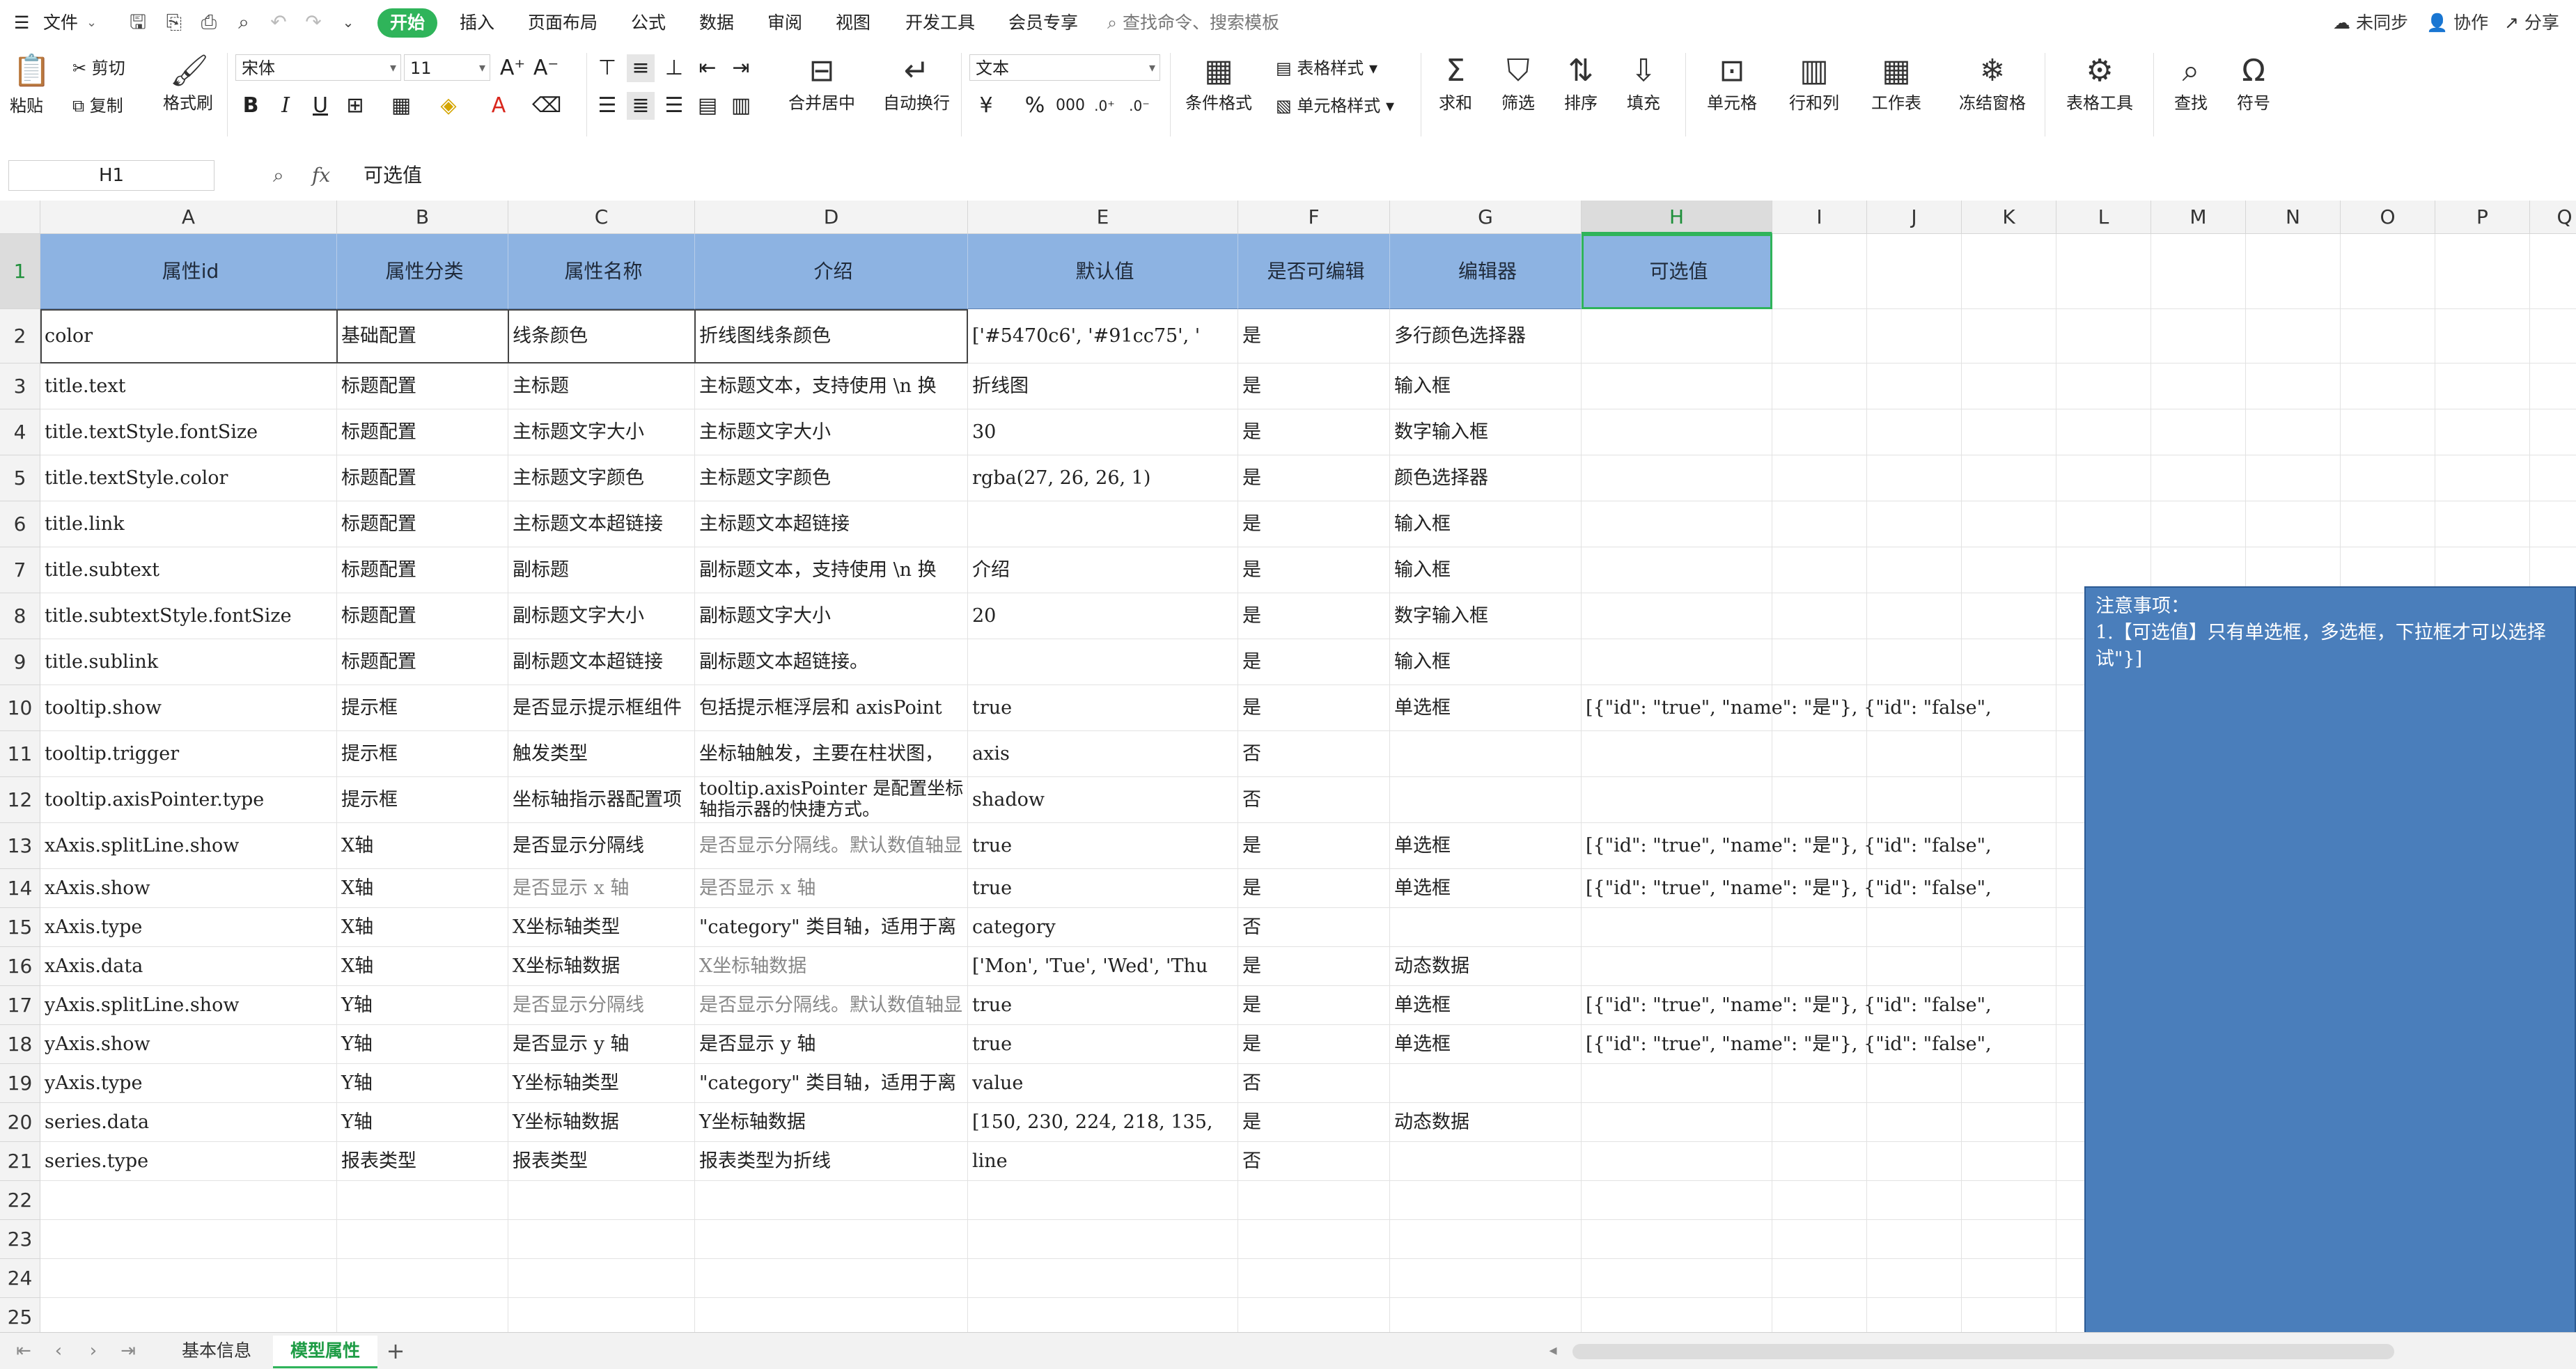 This screenshot has width=2576, height=1369. What do you see at coordinates (31, 71) in the screenshot?
I see `paste-button: 📋` at bounding box center [31, 71].